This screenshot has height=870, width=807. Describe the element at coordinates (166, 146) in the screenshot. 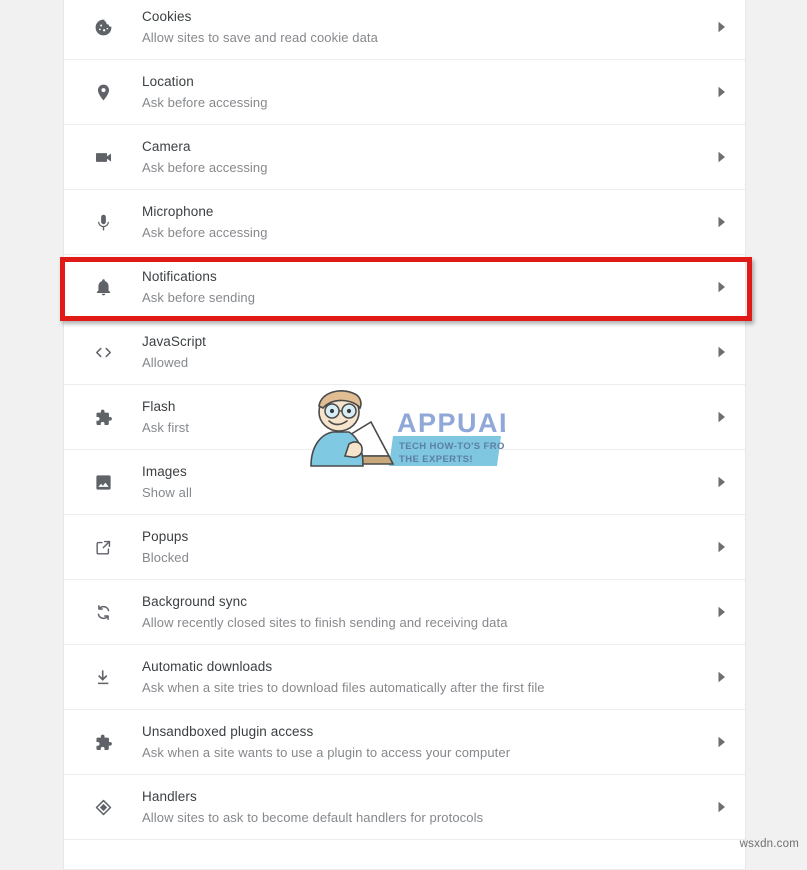

I see `settings-row-title: Camera` at that location.